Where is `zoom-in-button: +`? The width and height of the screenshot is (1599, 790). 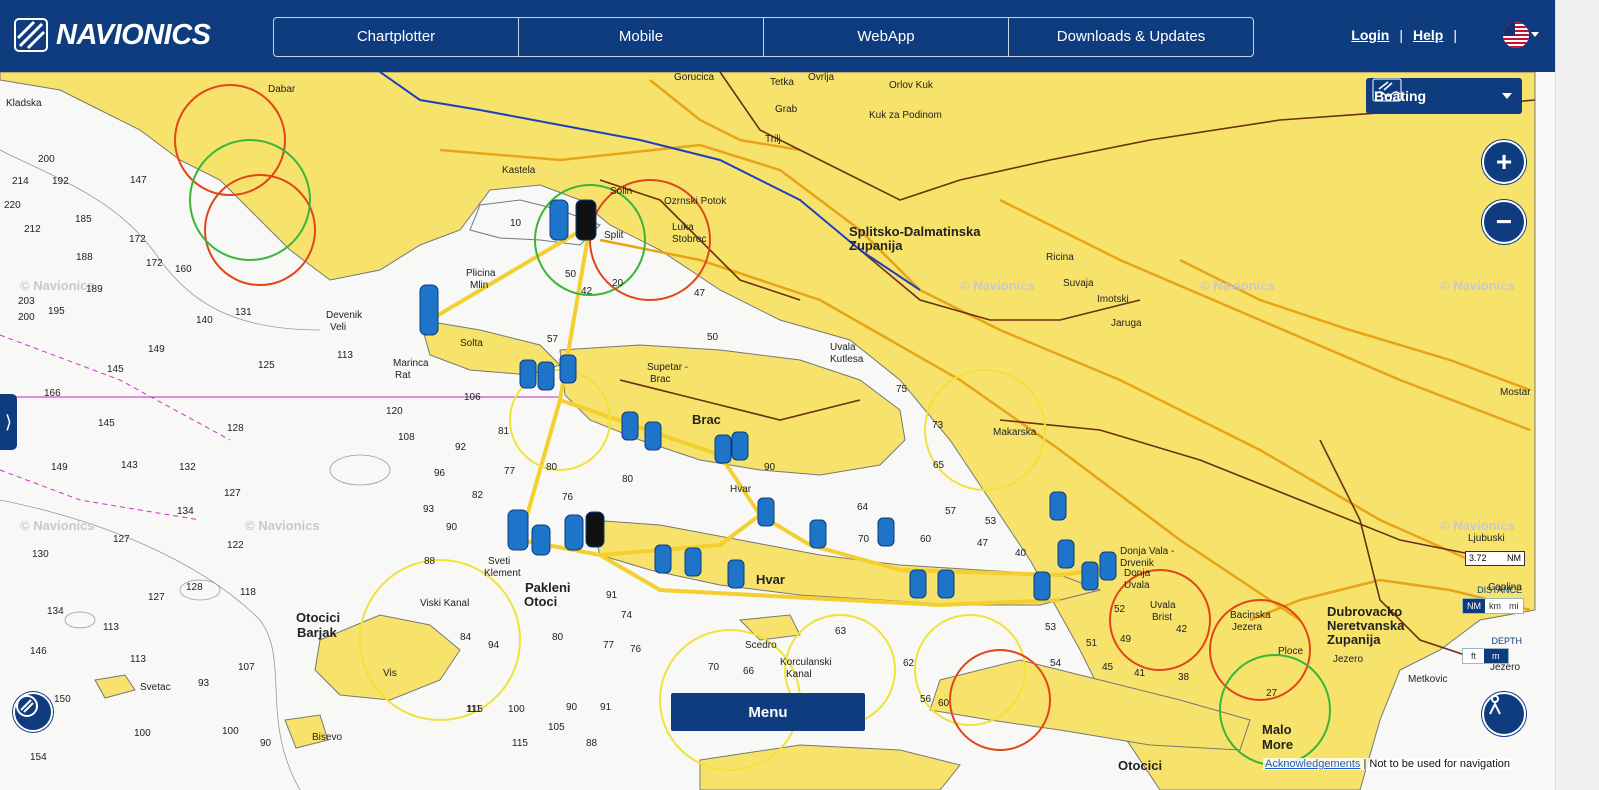
zoom-in-button: + is located at coordinates (1504, 162).